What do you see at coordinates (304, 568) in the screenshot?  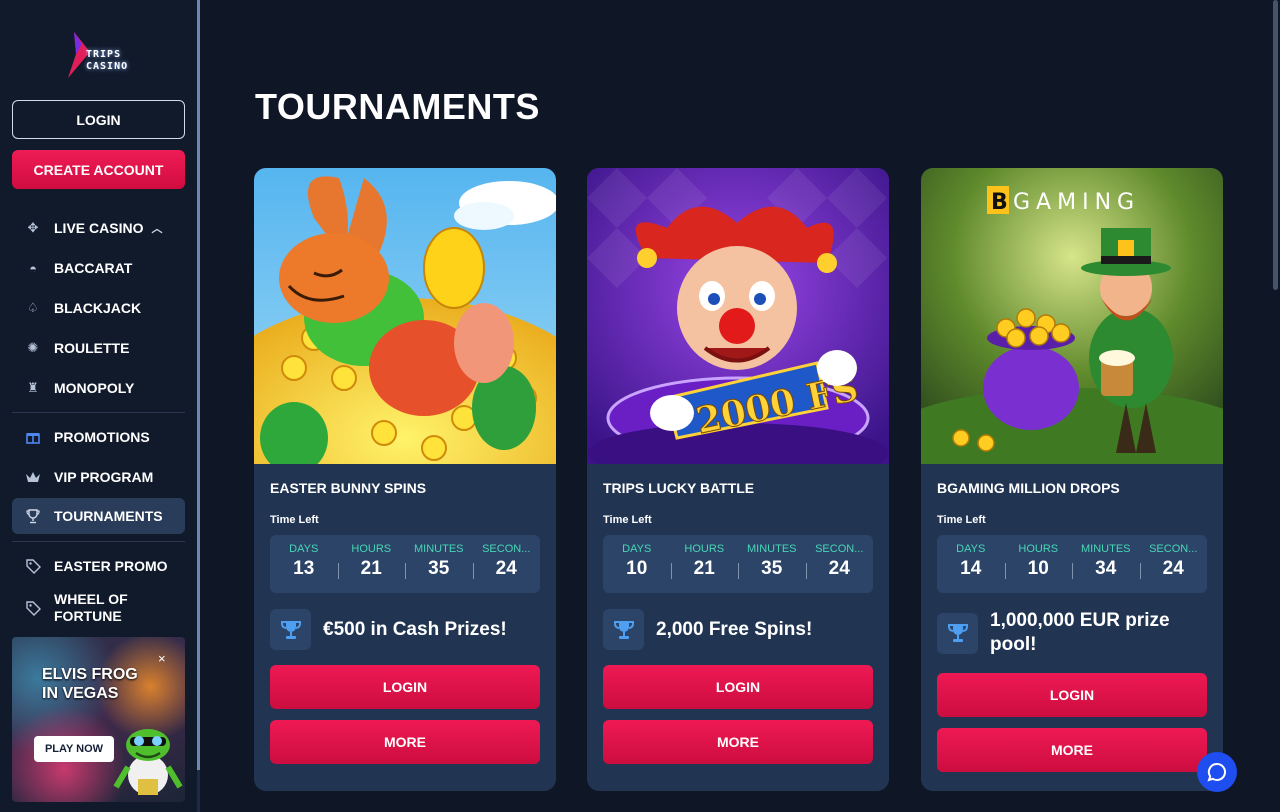 I see `countdown-value: 13` at bounding box center [304, 568].